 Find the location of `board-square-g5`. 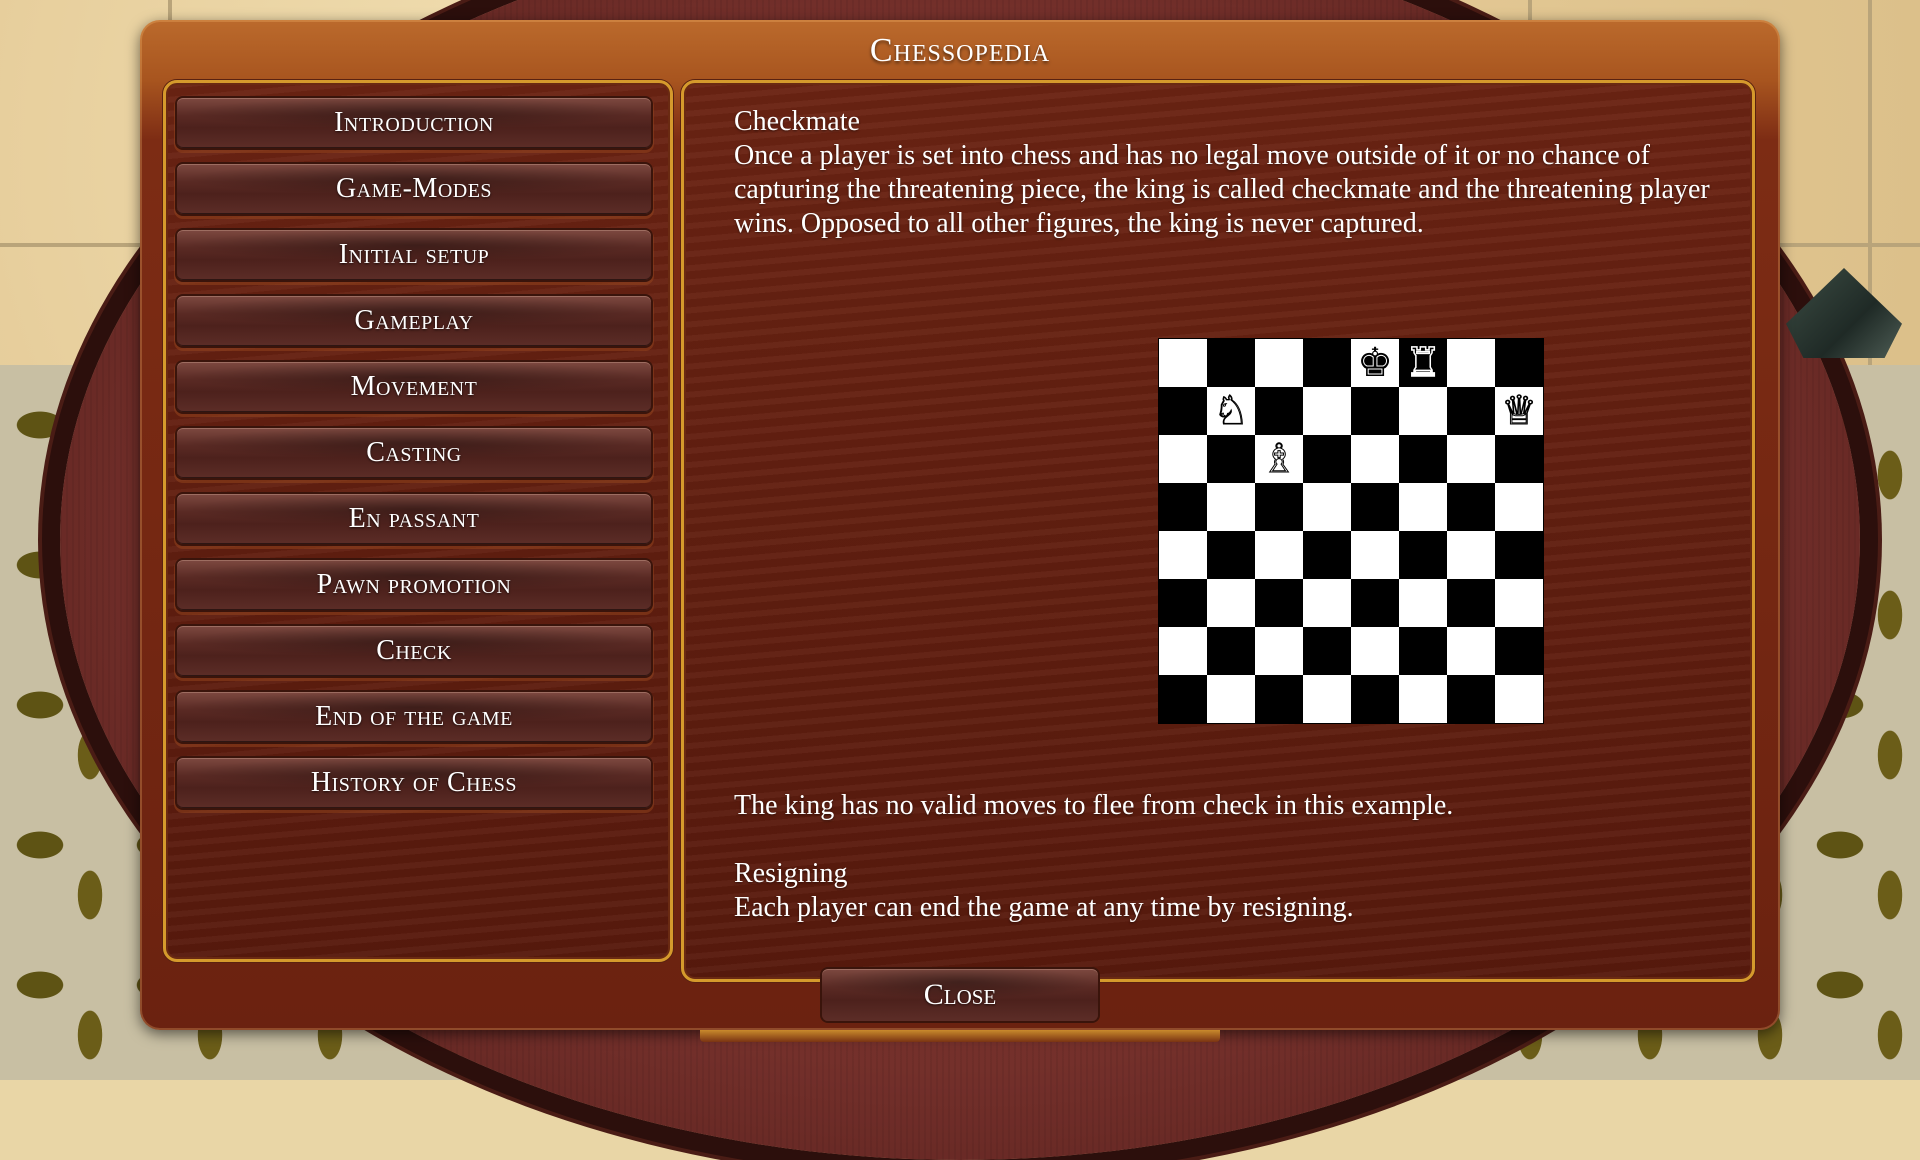

board-square-g5 is located at coordinates (1471, 507).